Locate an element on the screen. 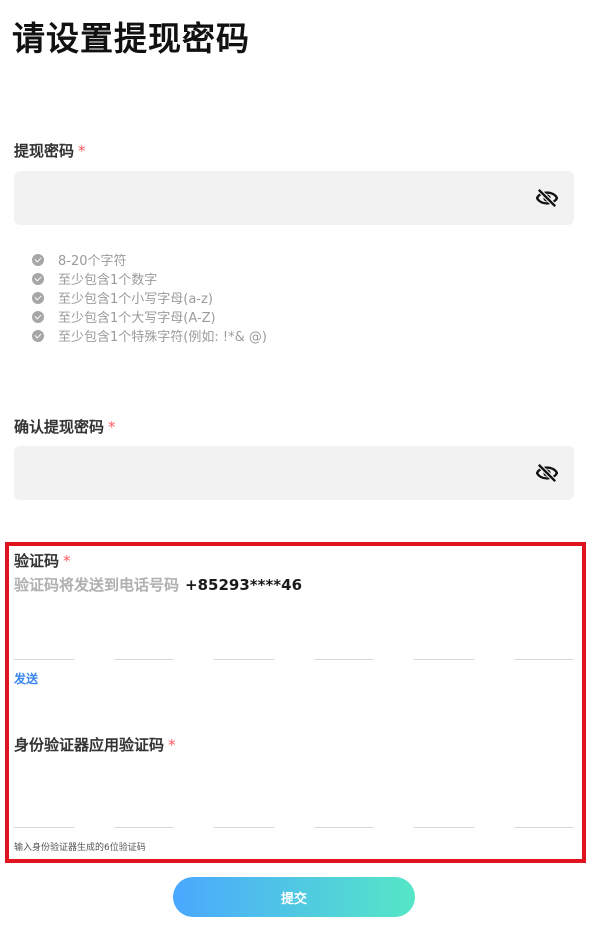 Image resolution: width=598 pixels, height=936 pixels. page-title: 请设置提现密码 is located at coordinates (131, 38).